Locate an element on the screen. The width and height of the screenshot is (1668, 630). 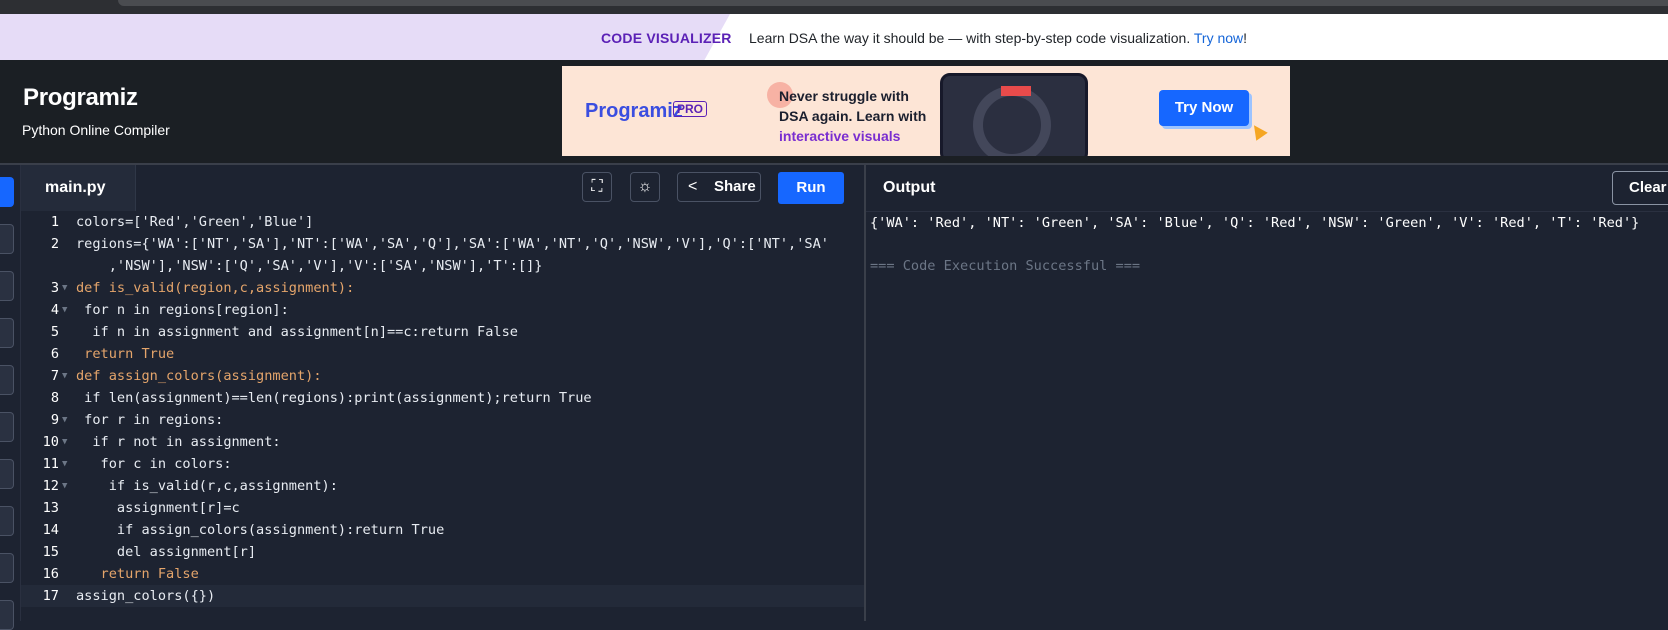
fullscreen-button: ⛶ is located at coordinates (597, 187).